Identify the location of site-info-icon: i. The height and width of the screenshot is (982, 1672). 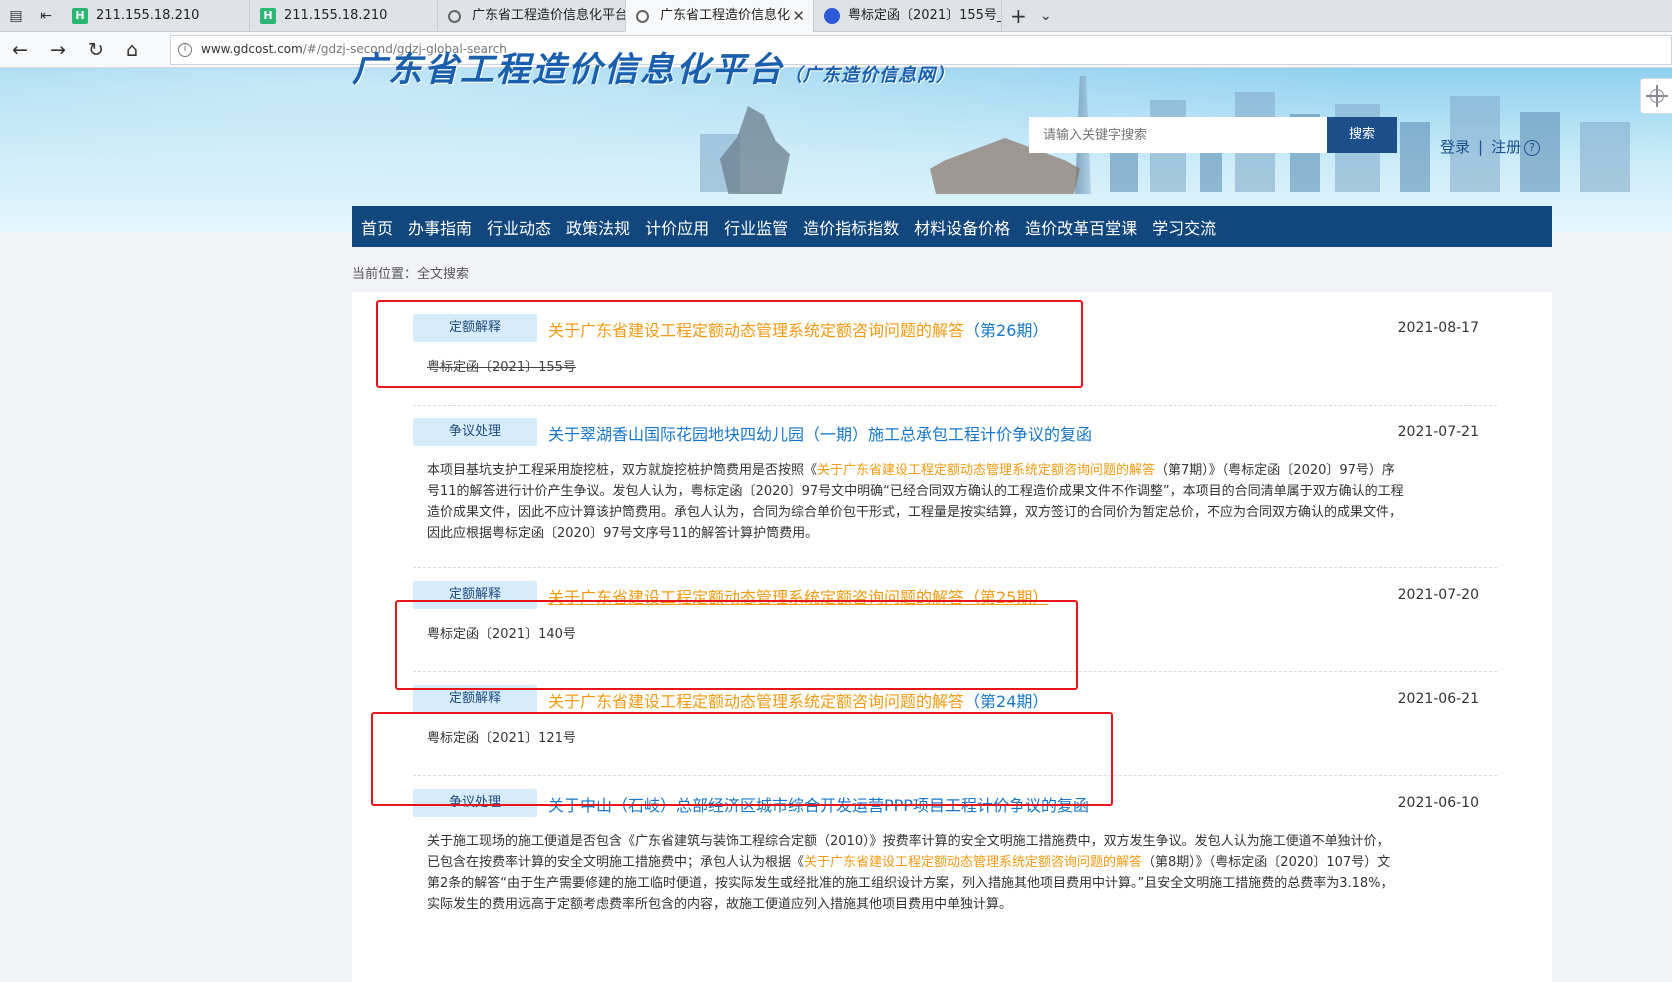
(185, 50).